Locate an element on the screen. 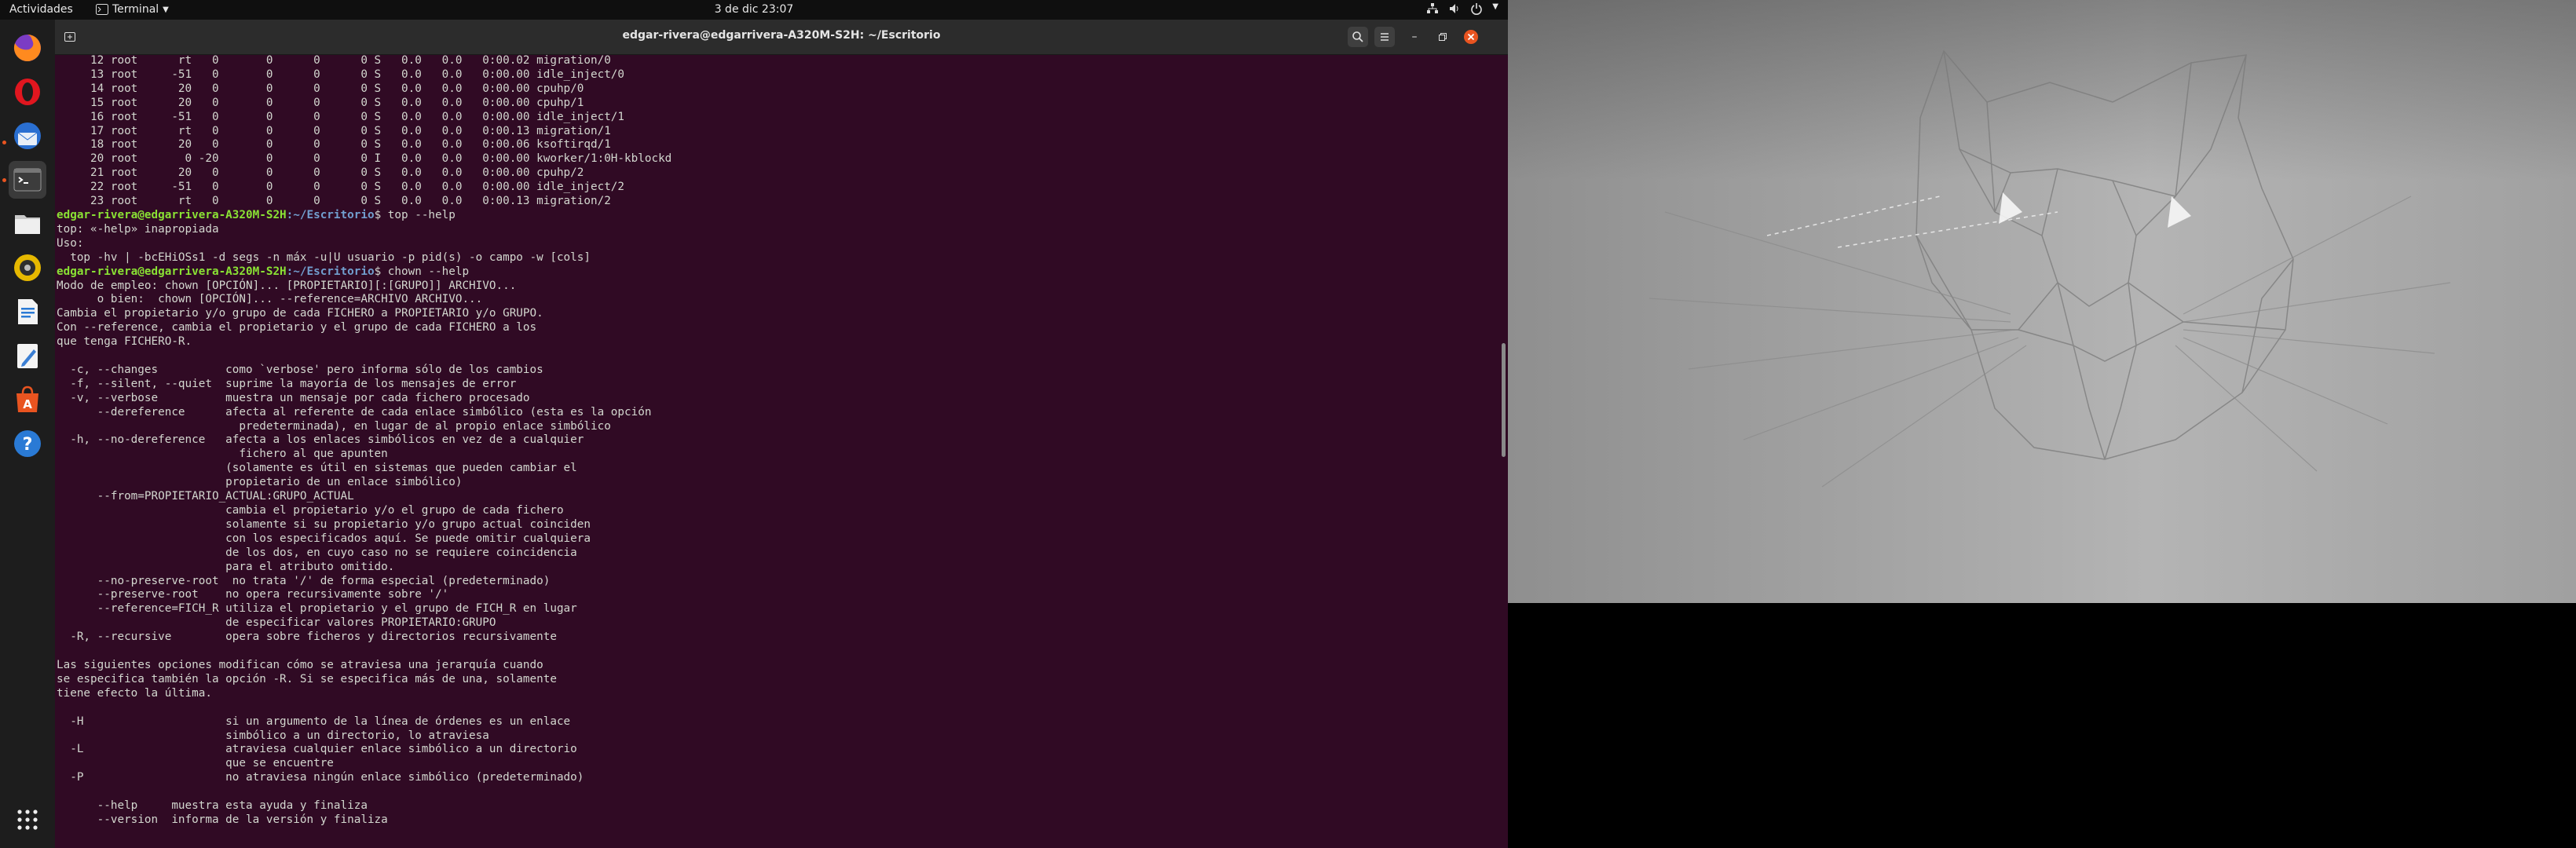 This screenshot has height=848, width=2576. close-button is located at coordinates (1471, 37).